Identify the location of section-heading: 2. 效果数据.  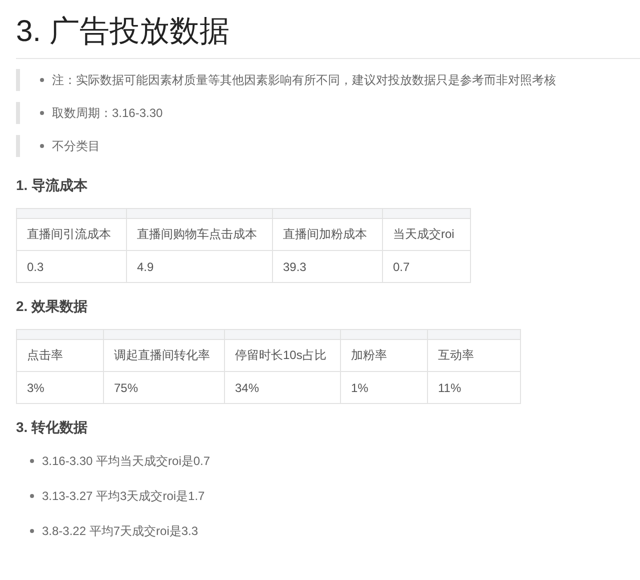
(52, 306).